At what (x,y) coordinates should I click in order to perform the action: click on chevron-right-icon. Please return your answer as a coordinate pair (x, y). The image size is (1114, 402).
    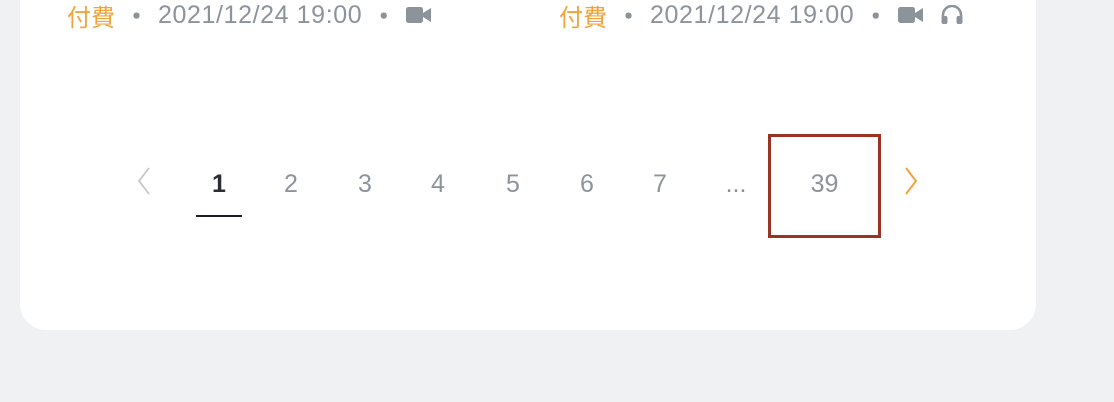
    Looking at the image, I should click on (911, 184).